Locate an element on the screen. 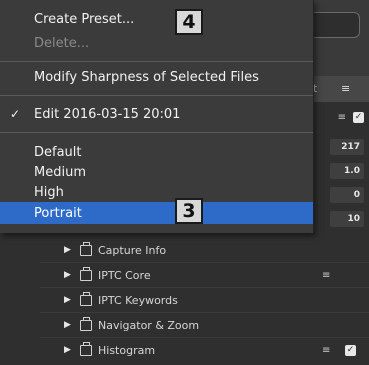 The image size is (369, 365). tool-capture-info: ▶ Capture Info is located at coordinates (184, 250).